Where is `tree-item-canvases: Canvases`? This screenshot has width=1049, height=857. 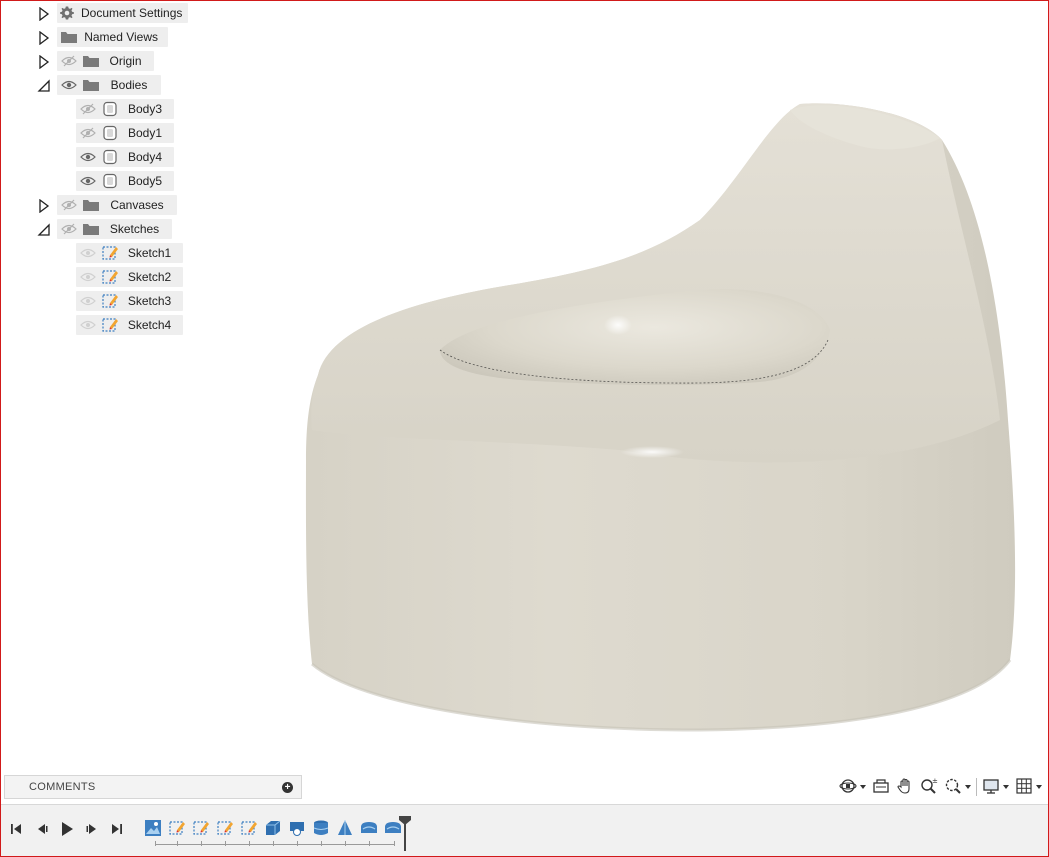
tree-item-canvases: Canvases is located at coordinates (117, 205).